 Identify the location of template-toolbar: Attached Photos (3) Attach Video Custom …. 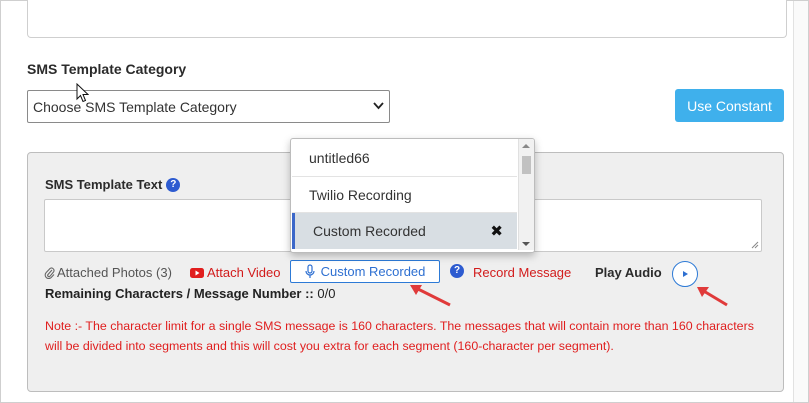
(384, 273).